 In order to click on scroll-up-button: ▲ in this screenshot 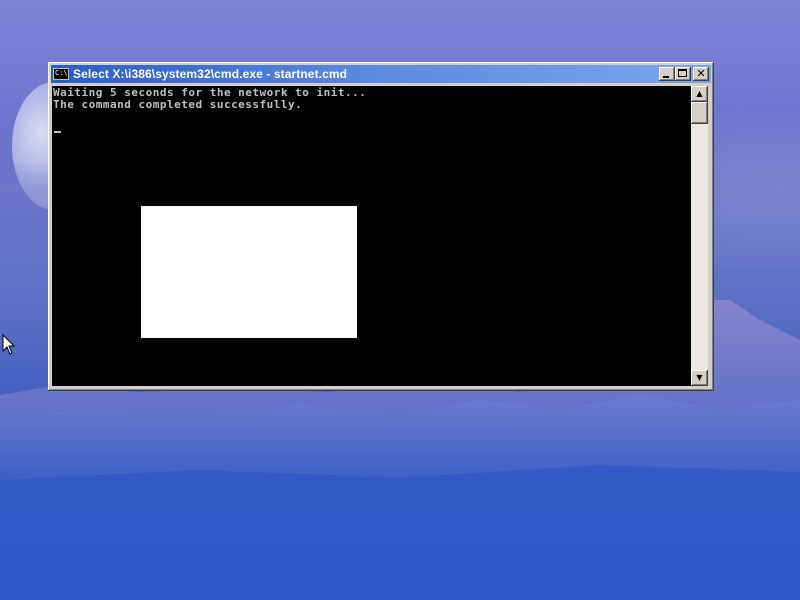, I will do `click(699, 94)`.